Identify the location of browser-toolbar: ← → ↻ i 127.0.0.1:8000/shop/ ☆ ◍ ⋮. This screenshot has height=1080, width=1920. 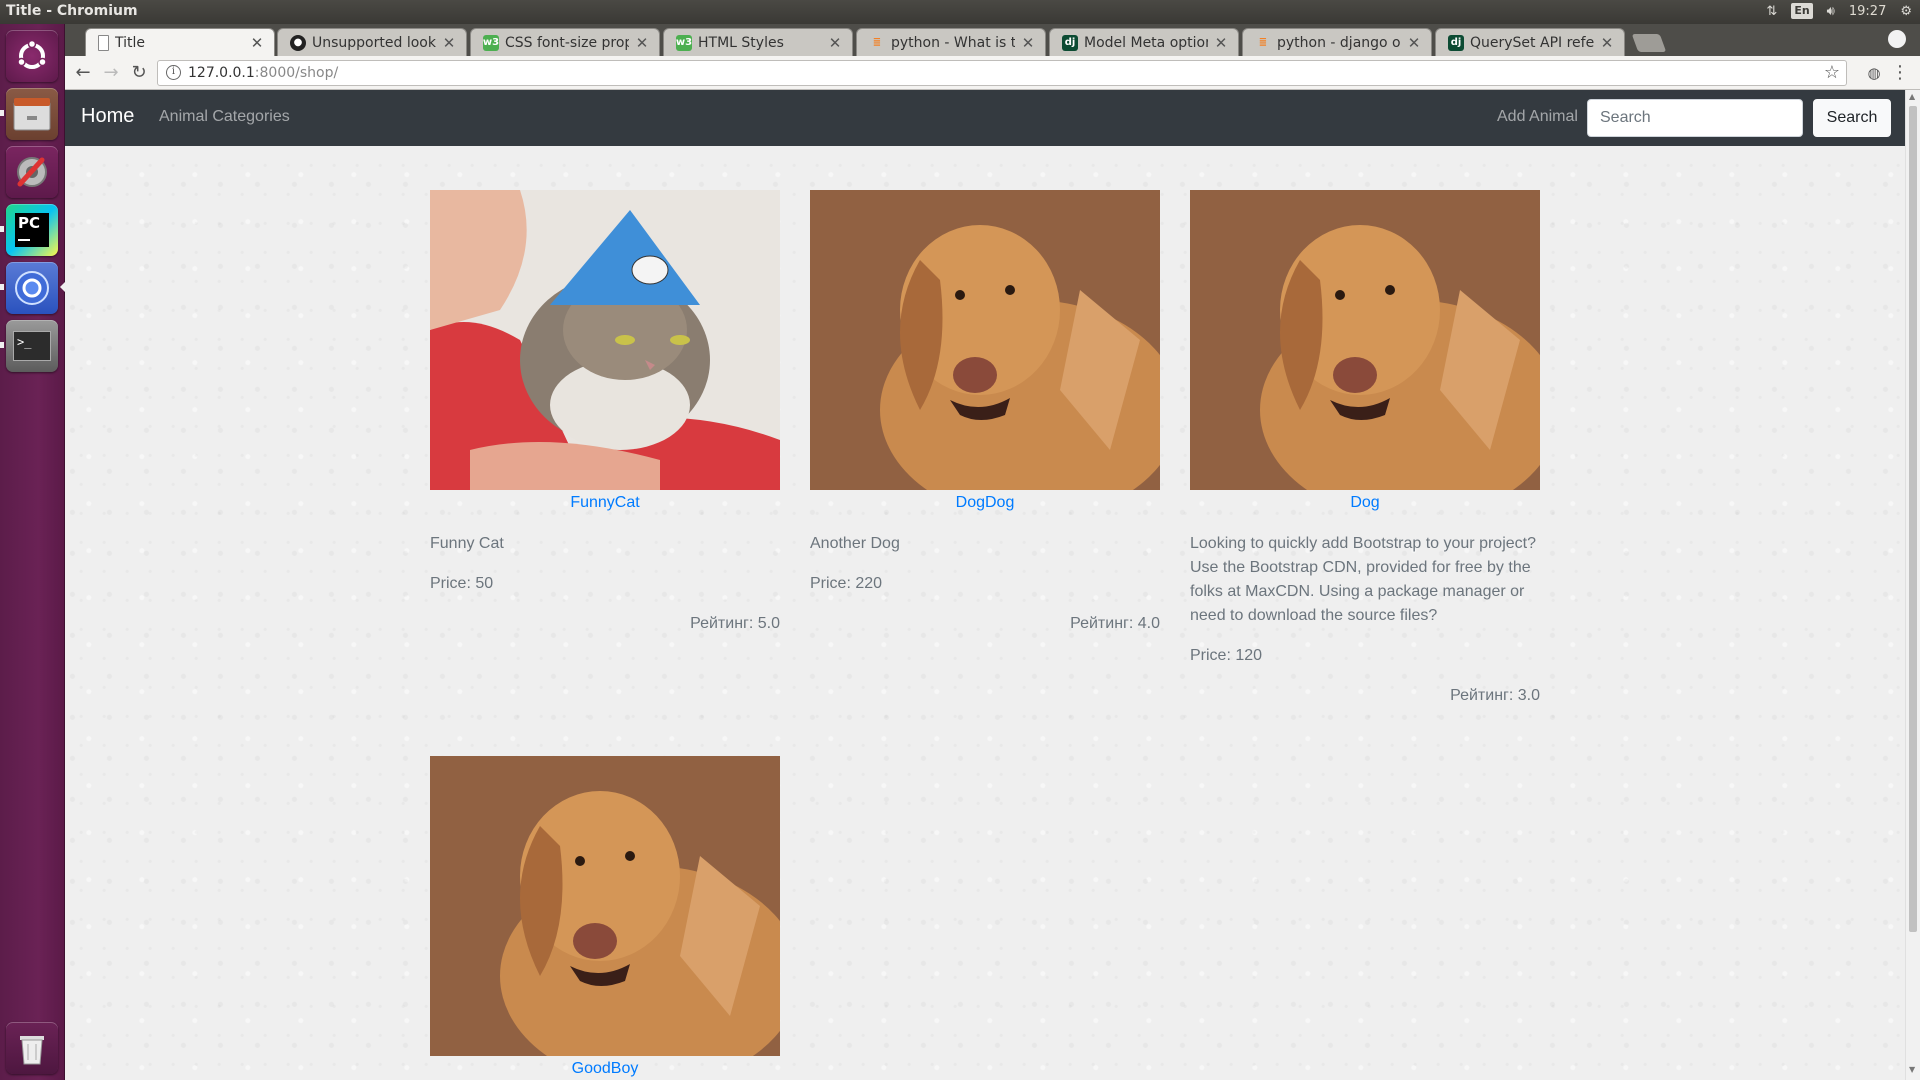
(992, 73).